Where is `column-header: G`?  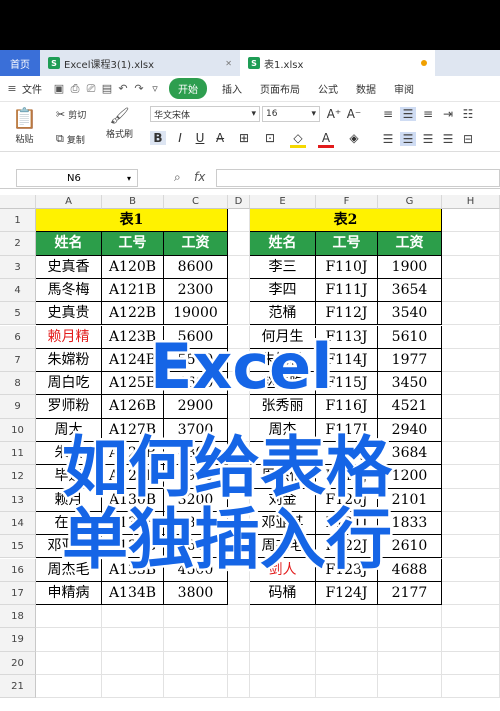
column-header: G is located at coordinates (410, 202).